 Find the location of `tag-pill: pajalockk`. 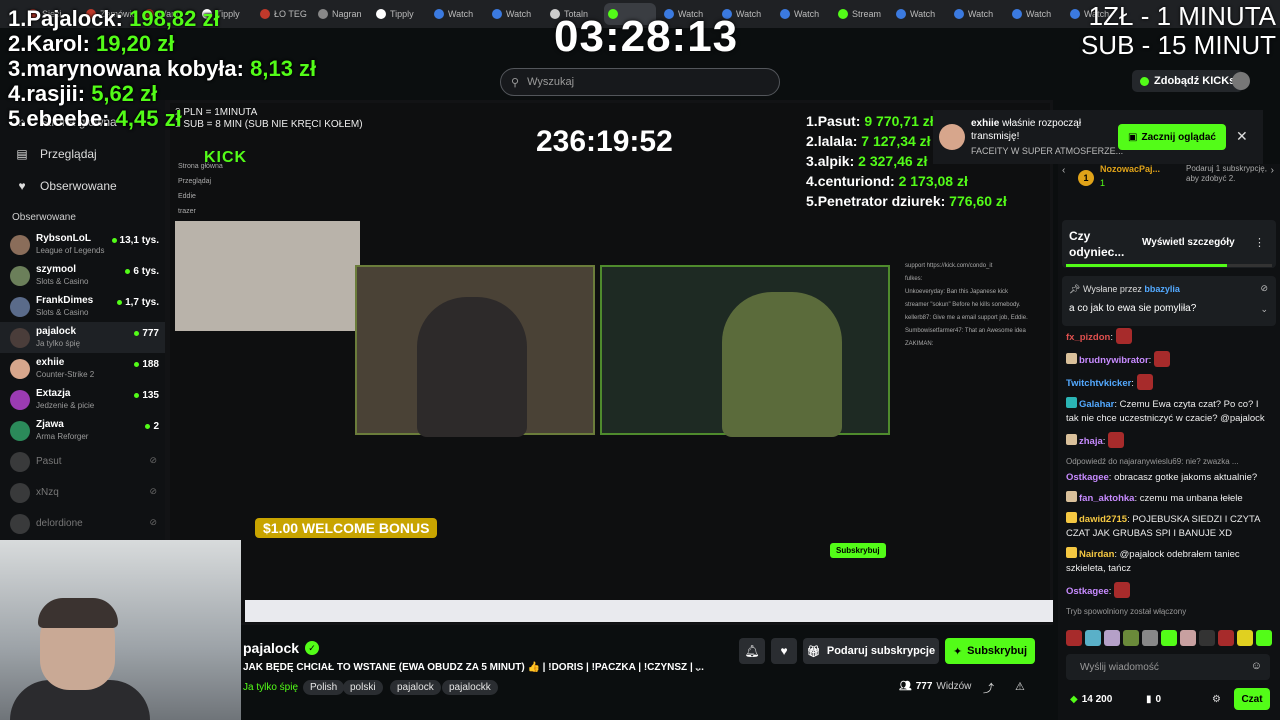

tag-pill: pajalockk is located at coordinates (470, 687).